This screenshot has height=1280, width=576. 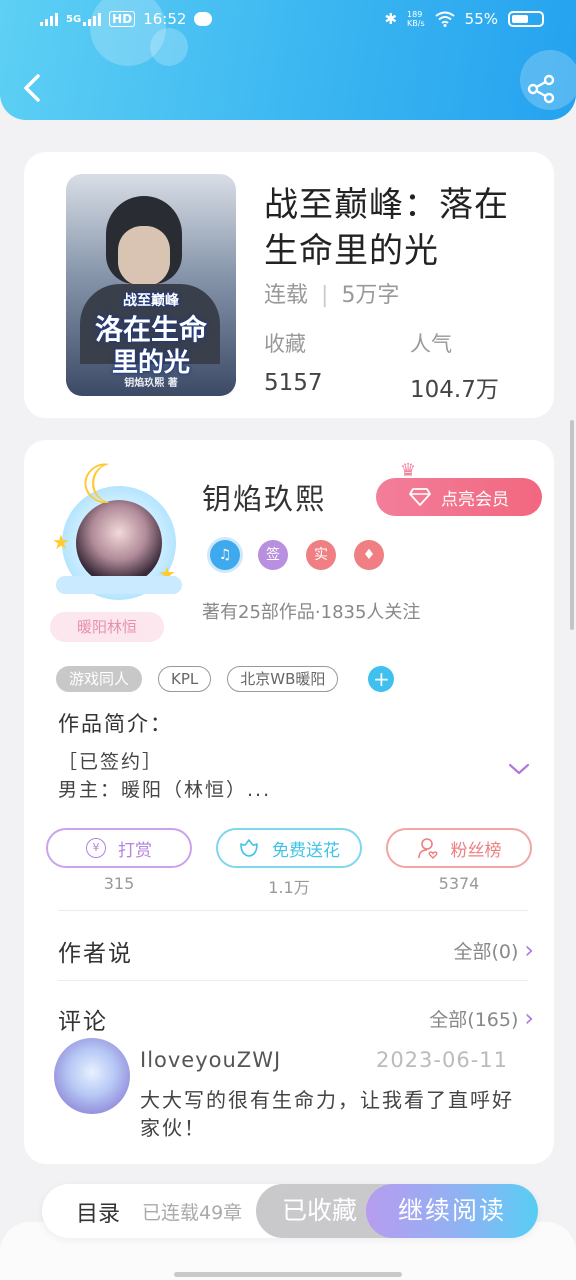 I want to click on book-cover: 战至巅峰 洛在生命 里的光 钥焰玖熙 著, so click(x=151, y=285).